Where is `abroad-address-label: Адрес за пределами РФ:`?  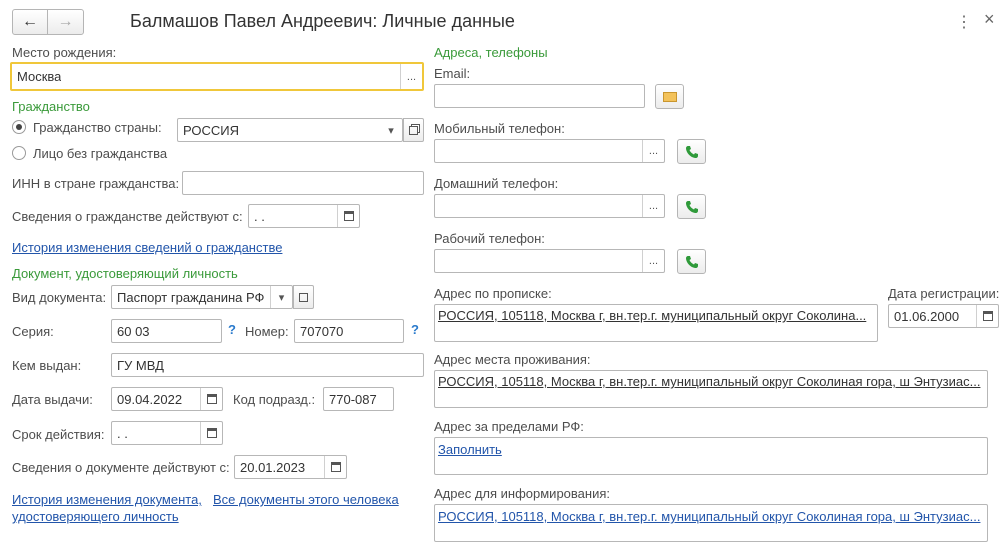
abroad-address-label: Адрес за пределами РФ: is located at coordinates (509, 426).